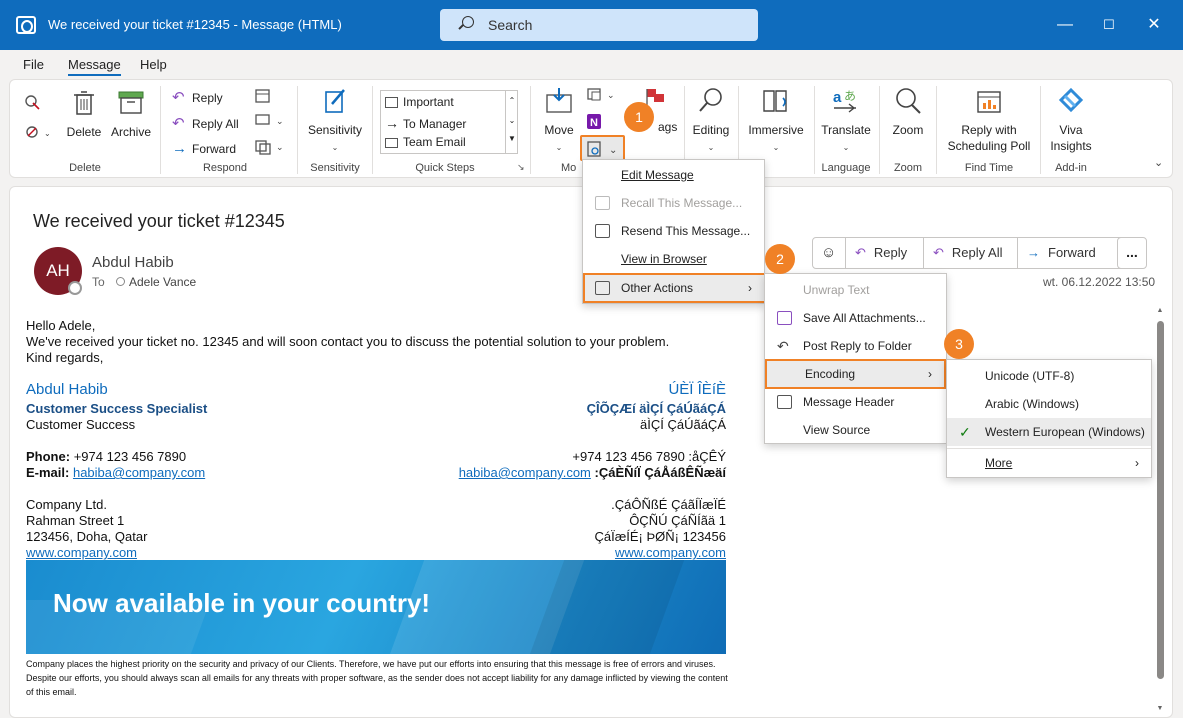  I want to click on reply-all-label: Reply All, so click(977, 252).